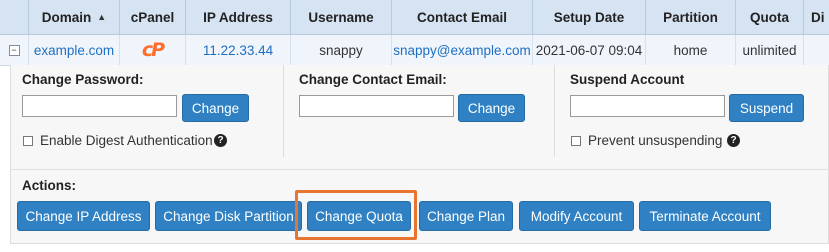  What do you see at coordinates (589, 17) in the screenshot?
I see `column-header-setup-date: Setup Date` at bounding box center [589, 17].